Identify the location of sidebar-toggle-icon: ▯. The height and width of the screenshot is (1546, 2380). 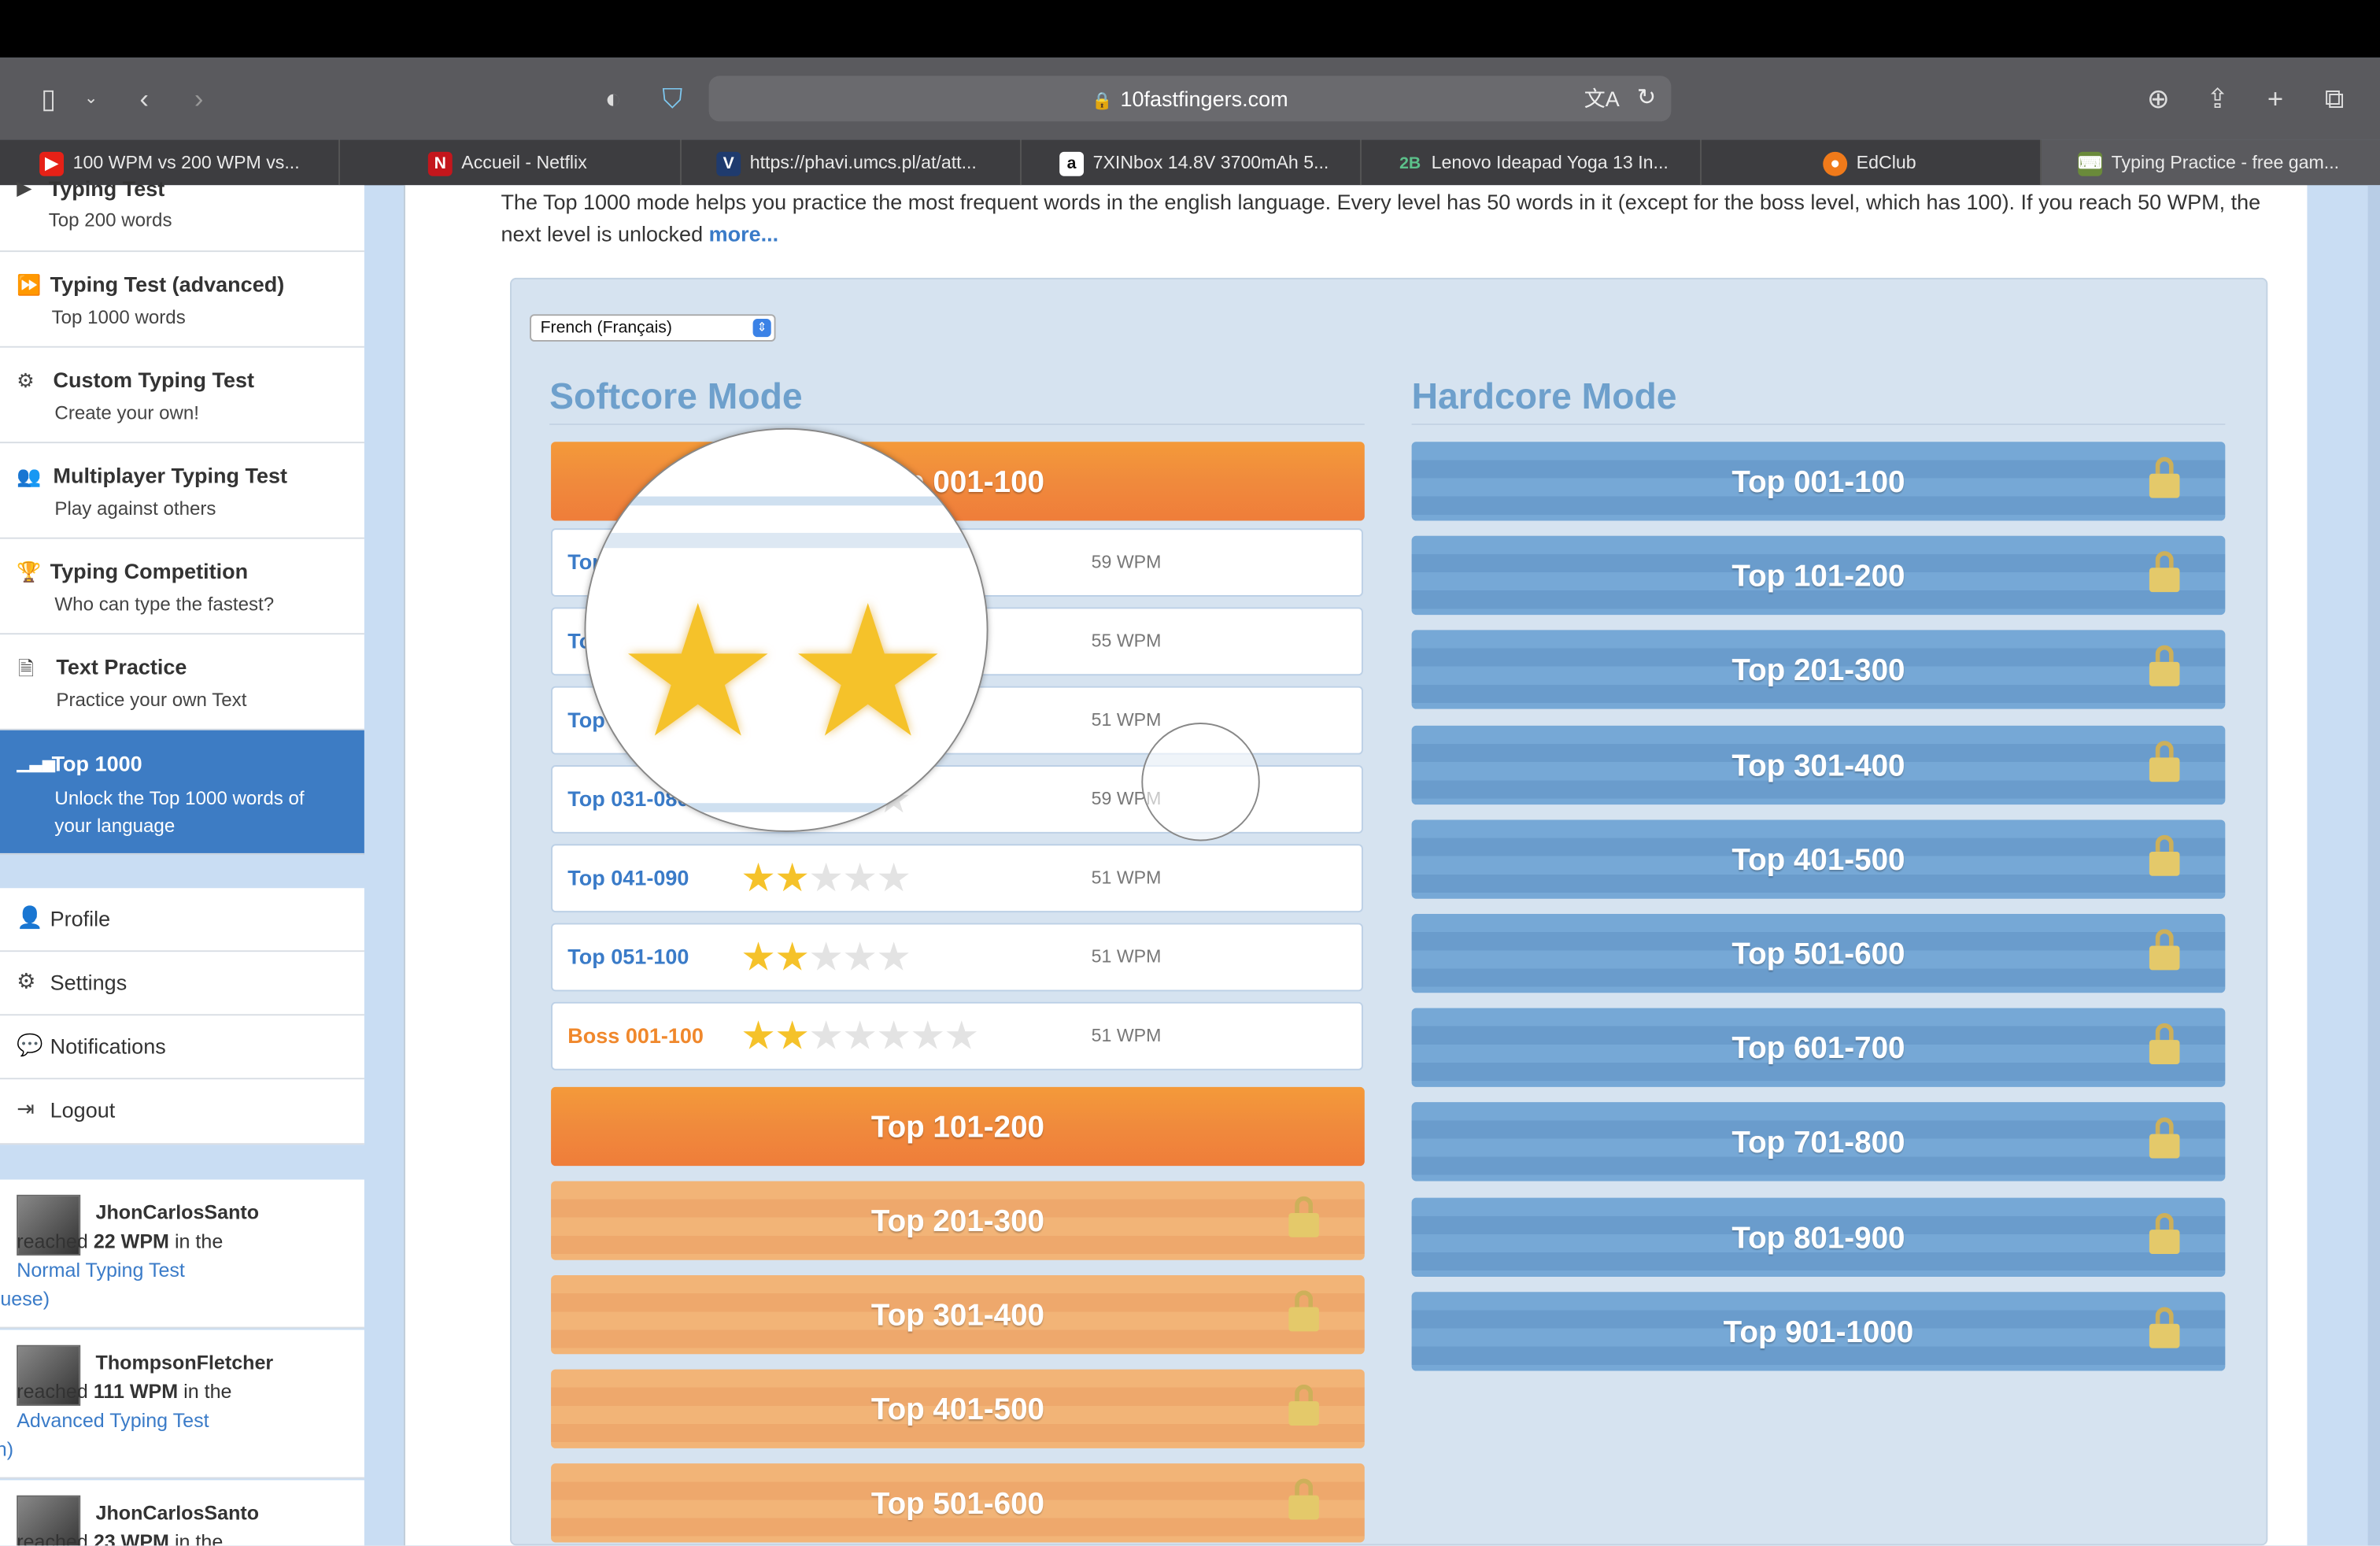
(48, 98).